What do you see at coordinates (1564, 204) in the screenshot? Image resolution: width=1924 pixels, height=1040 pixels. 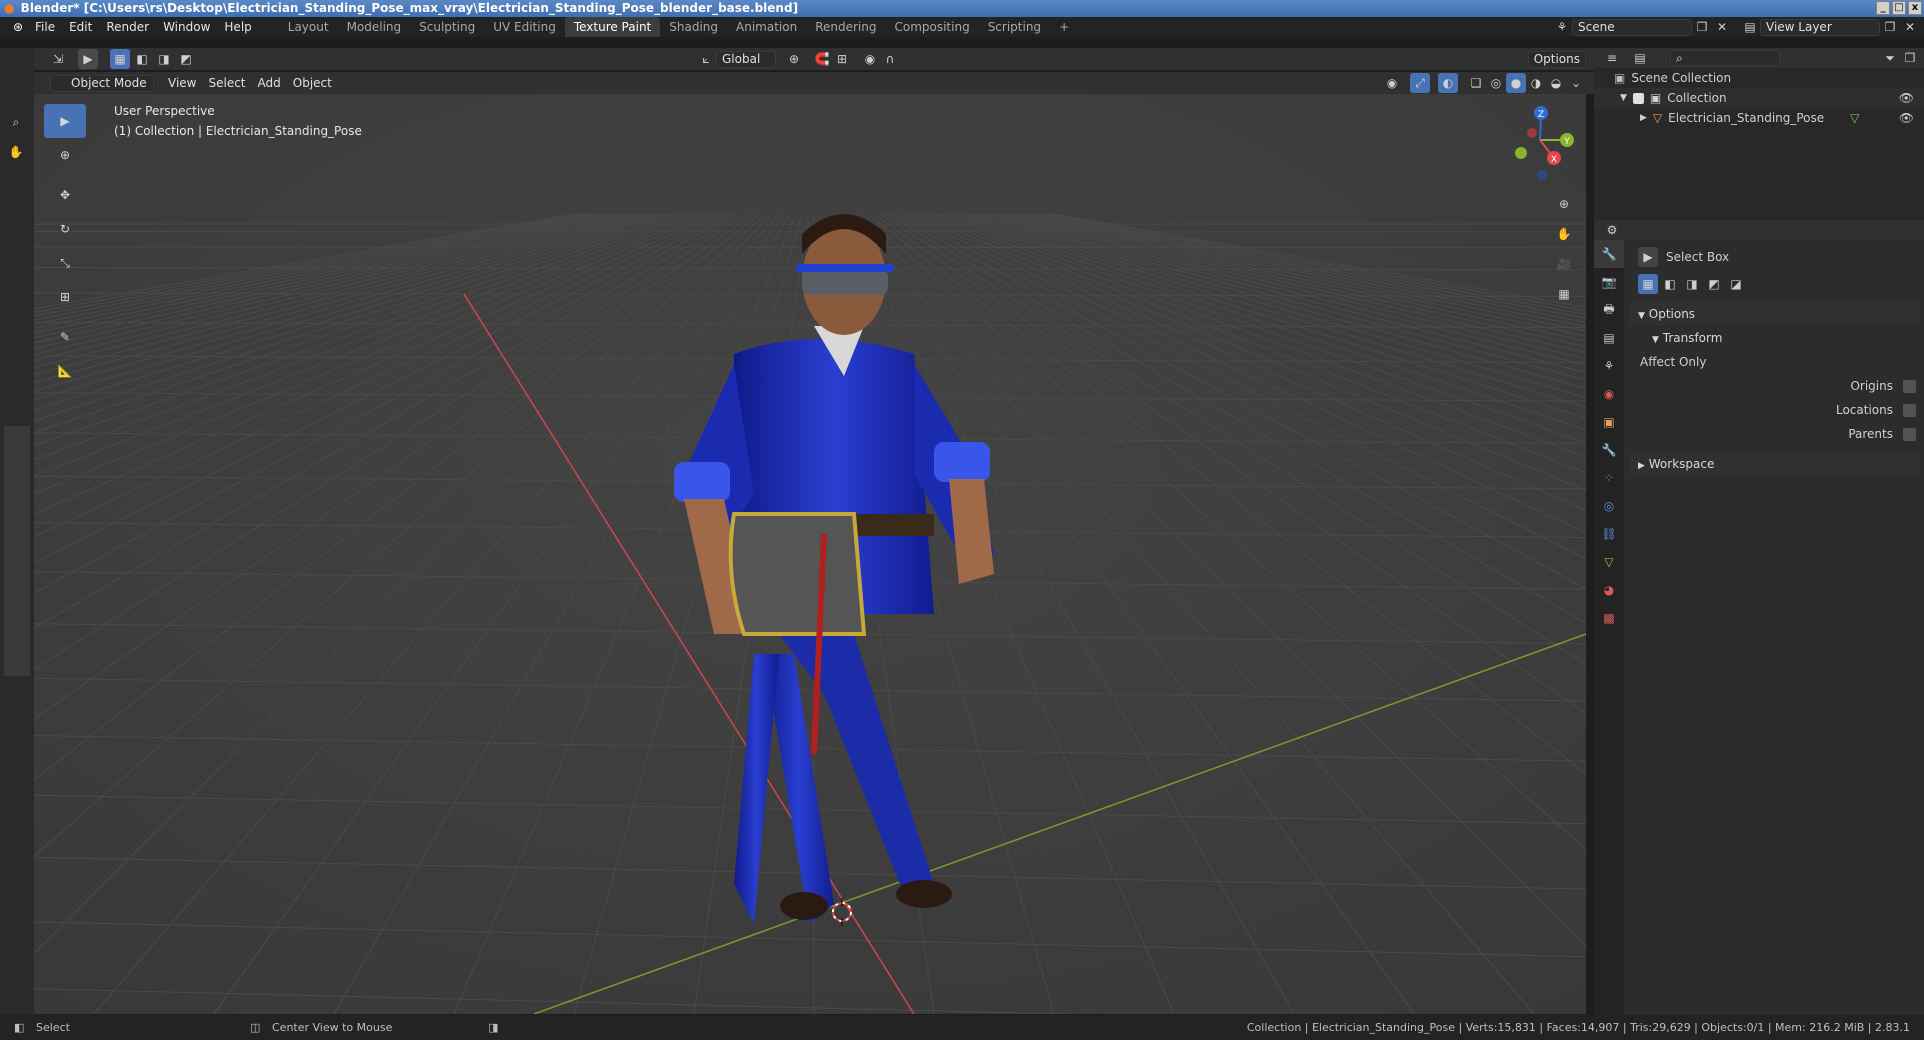 I see `zoom-icon: ⊕` at bounding box center [1564, 204].